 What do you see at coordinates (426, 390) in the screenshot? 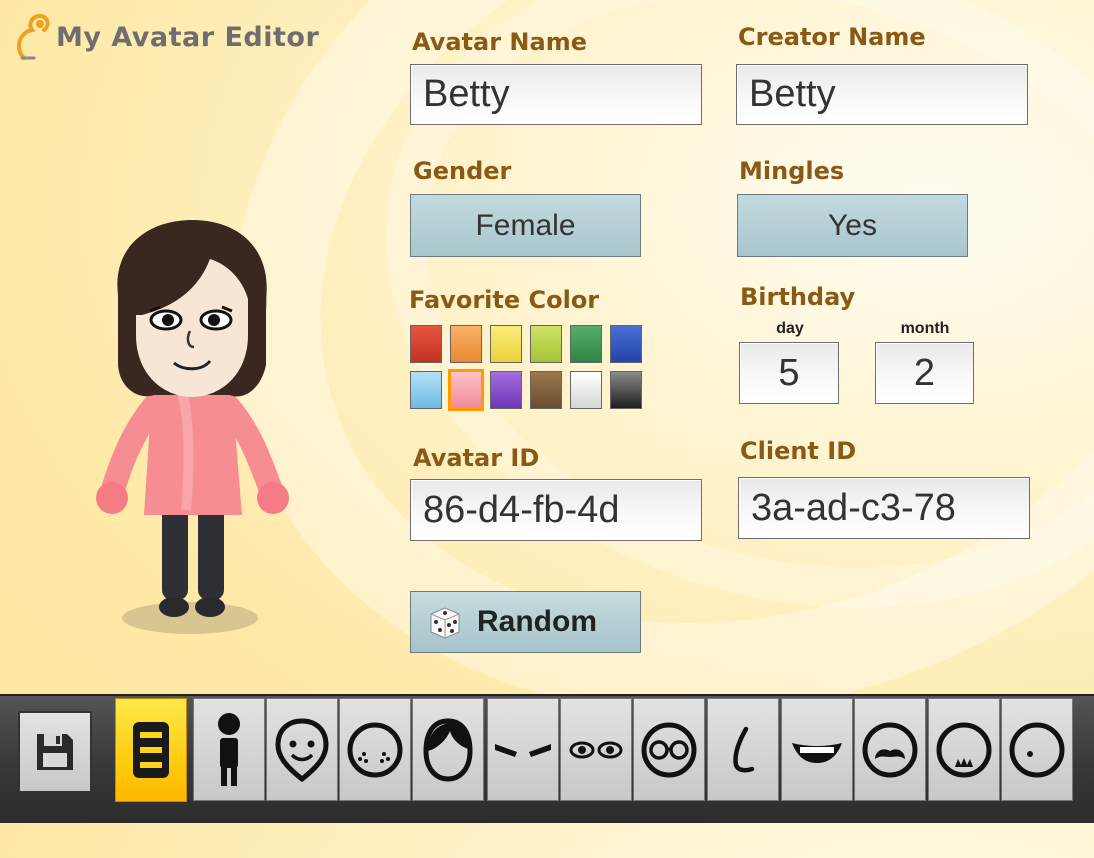
I see `color-swatch-light-blue` at bounding box center [426, 390].